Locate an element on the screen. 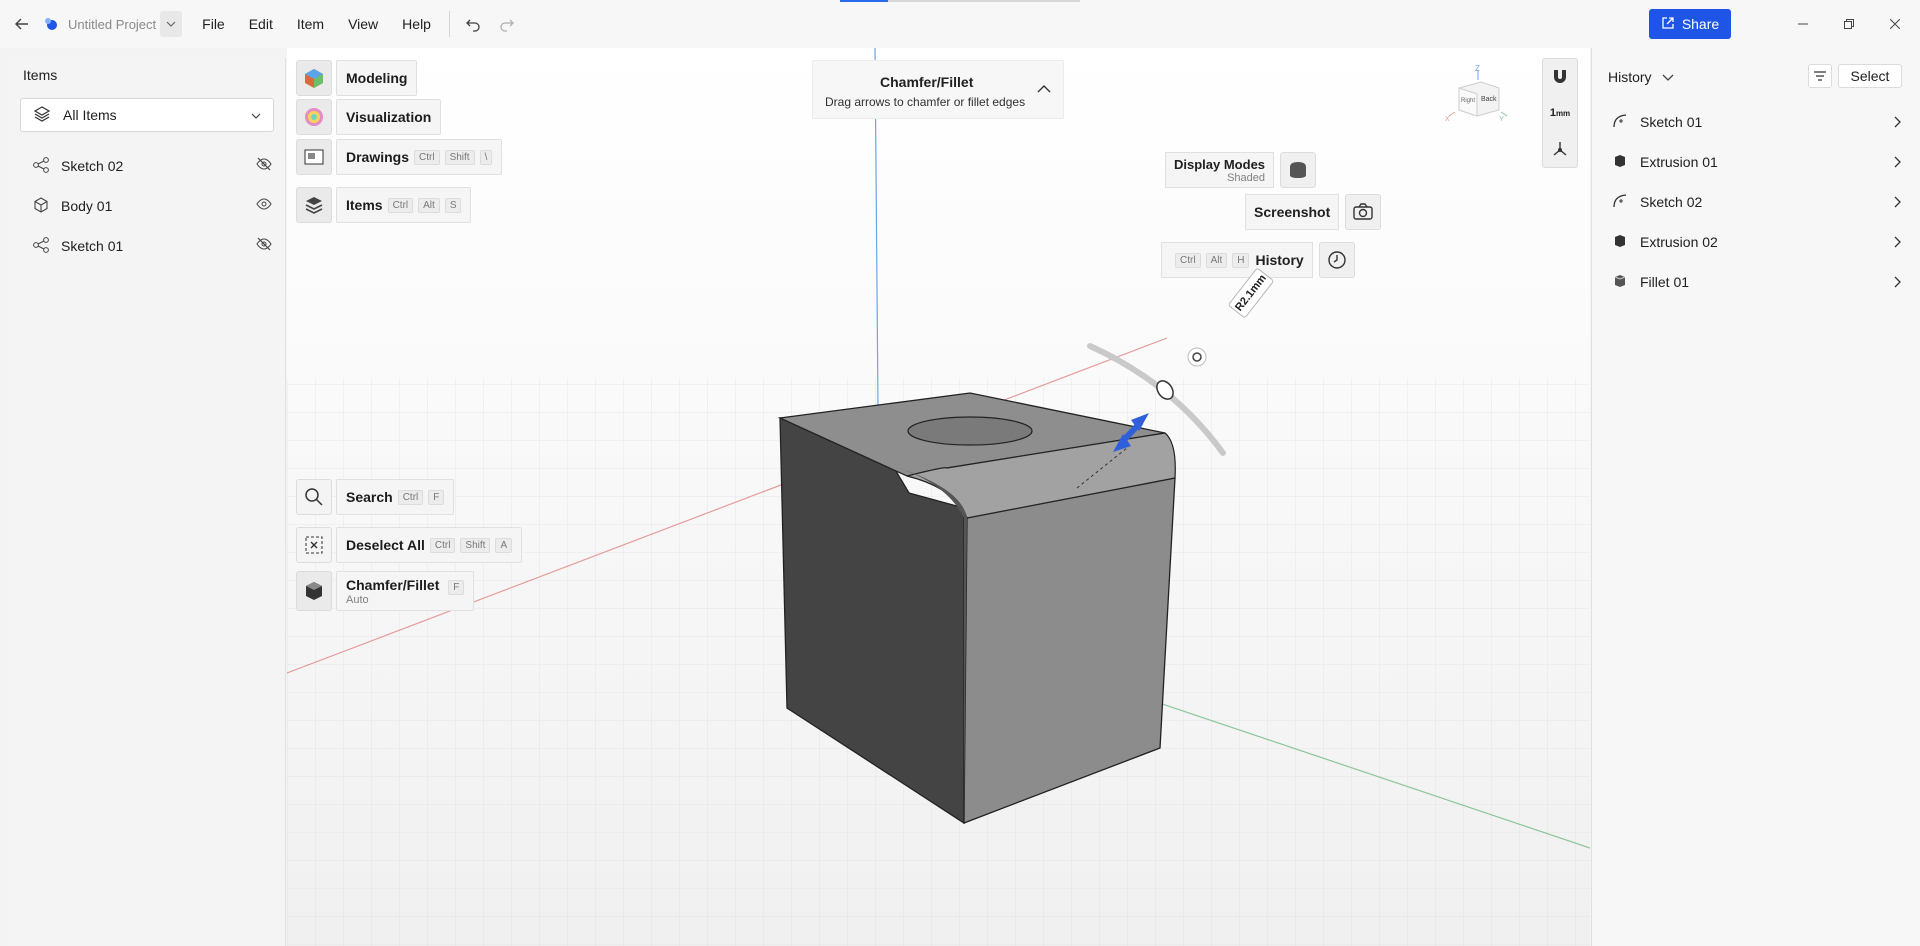  menu-edit: Edit is located at coordinates (261, 24).